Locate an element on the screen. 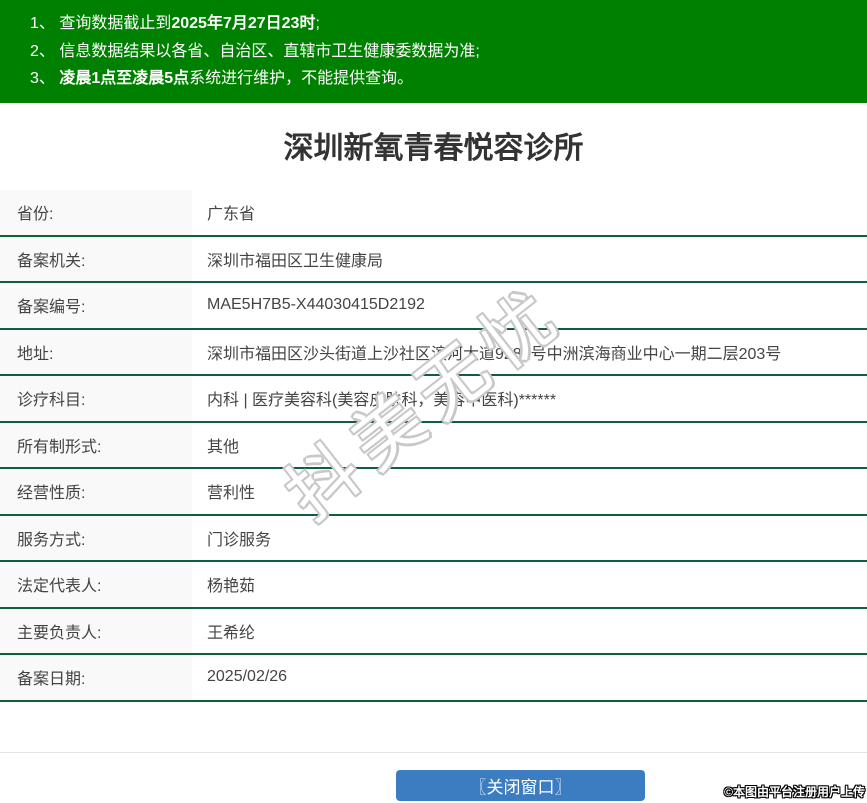  row-value: 王希纶 is located at coordinates (529, 630).